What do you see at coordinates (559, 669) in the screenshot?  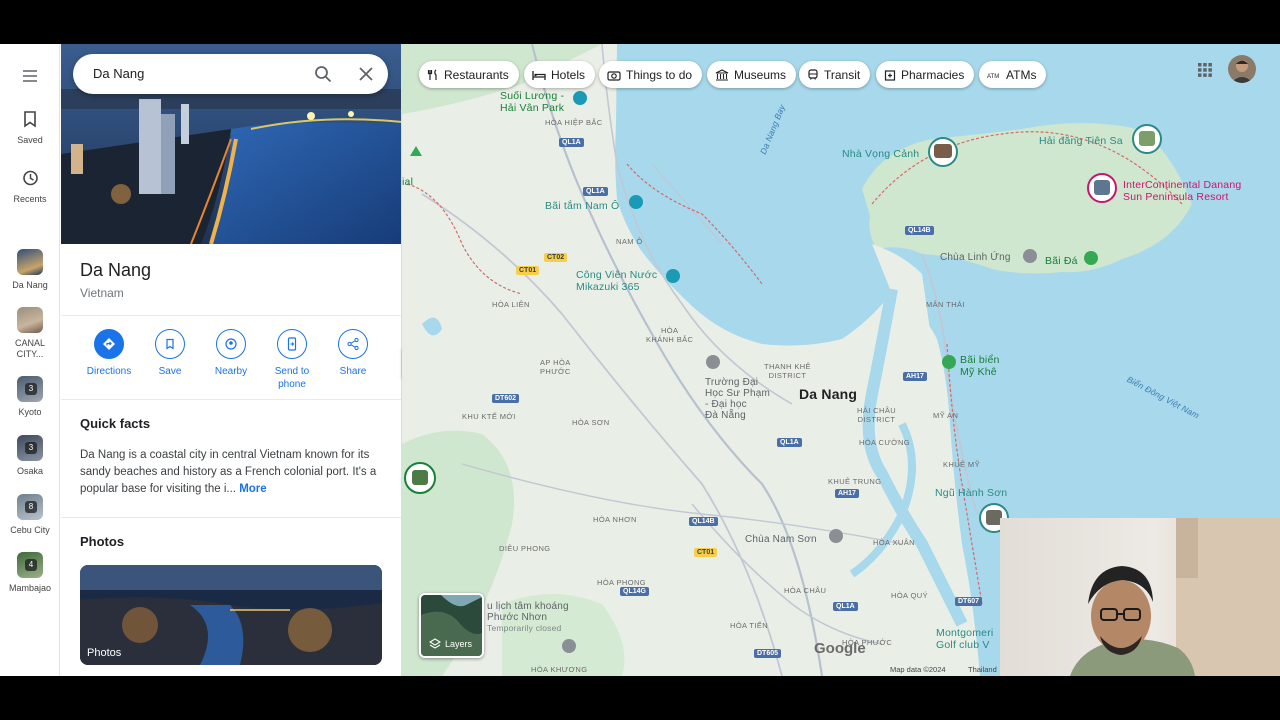 I see `district-label: HÒA KHƯƠNG` at bounding box center [559, 669].